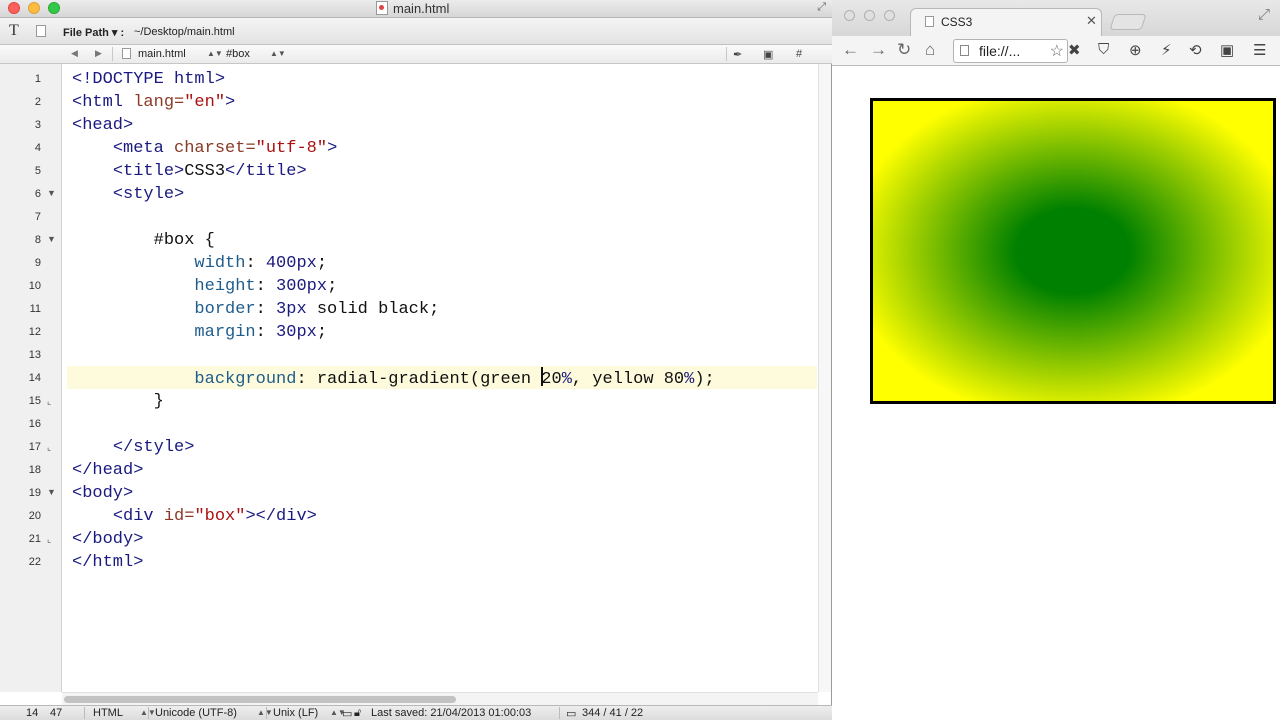  I want to click on bookmark-star-icon: ☆, so click(1057, 51).